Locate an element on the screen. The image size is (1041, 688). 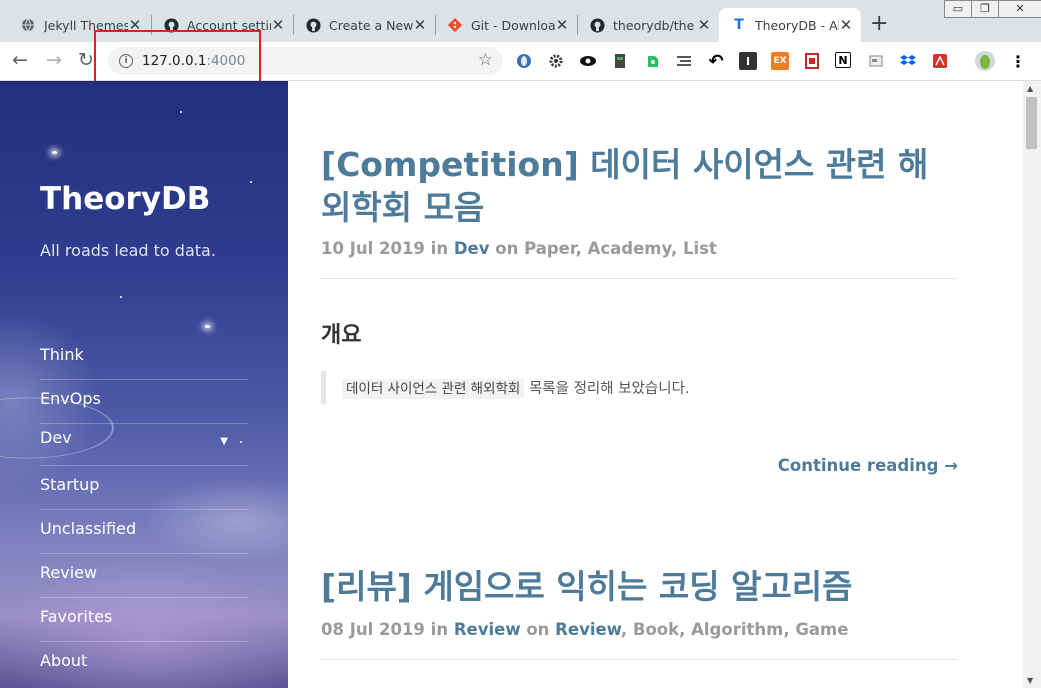
tab-label: Create a New is located at coordinates (371, 25).